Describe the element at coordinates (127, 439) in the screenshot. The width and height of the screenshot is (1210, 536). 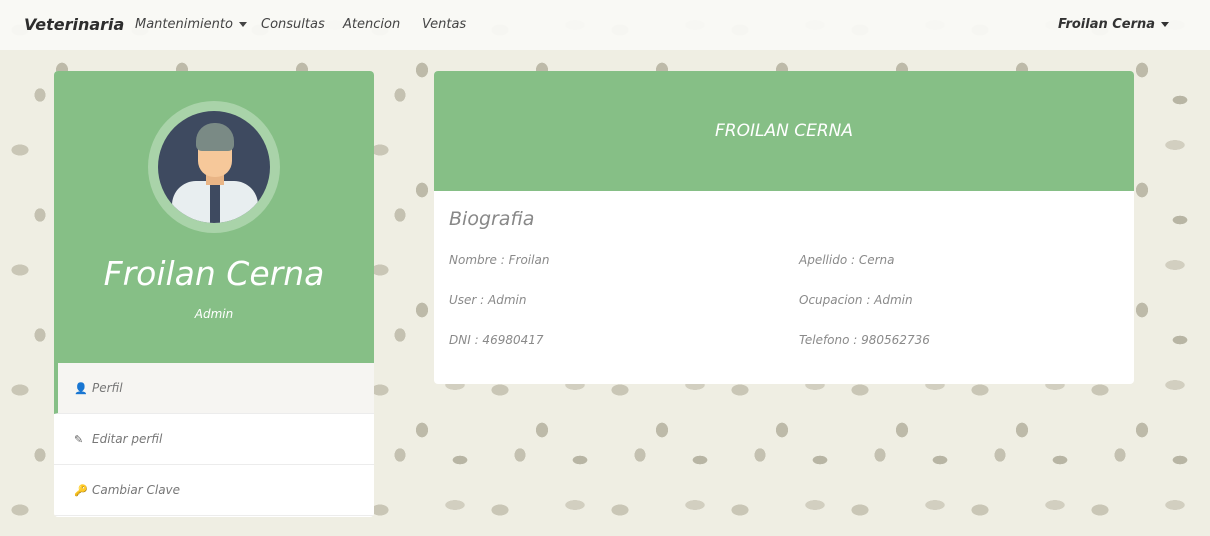
I see `menu-item-label: Editar perfil` at that location.